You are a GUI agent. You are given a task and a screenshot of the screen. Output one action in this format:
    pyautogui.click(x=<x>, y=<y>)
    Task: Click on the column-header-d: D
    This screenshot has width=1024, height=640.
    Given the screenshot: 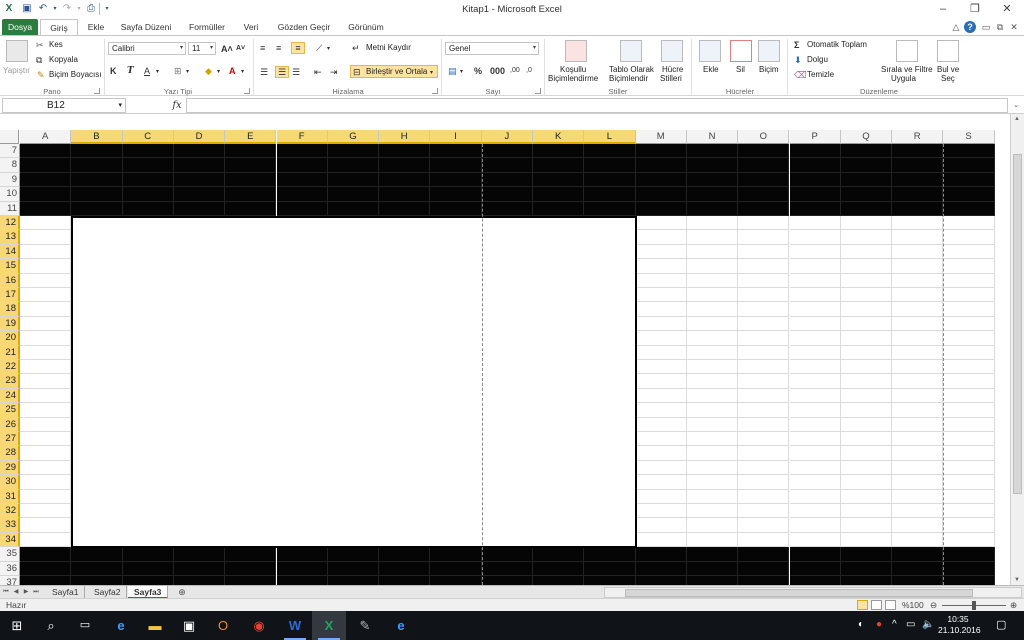 What is the action you would take?
    pyautogui.click(x=199, y=137)
    